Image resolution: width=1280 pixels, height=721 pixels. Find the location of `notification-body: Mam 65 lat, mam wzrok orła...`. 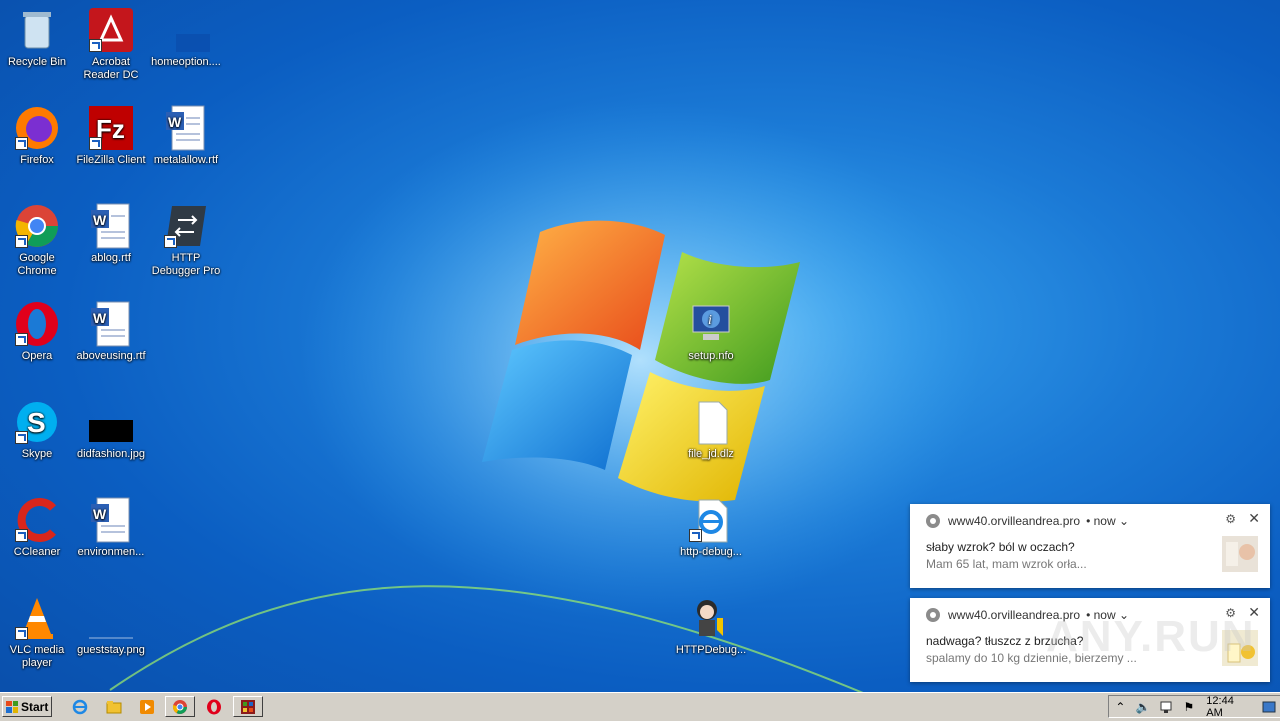

notification-body: Mam 65 lat, mam wzrok orła... is located at coordinates (1006, 564).